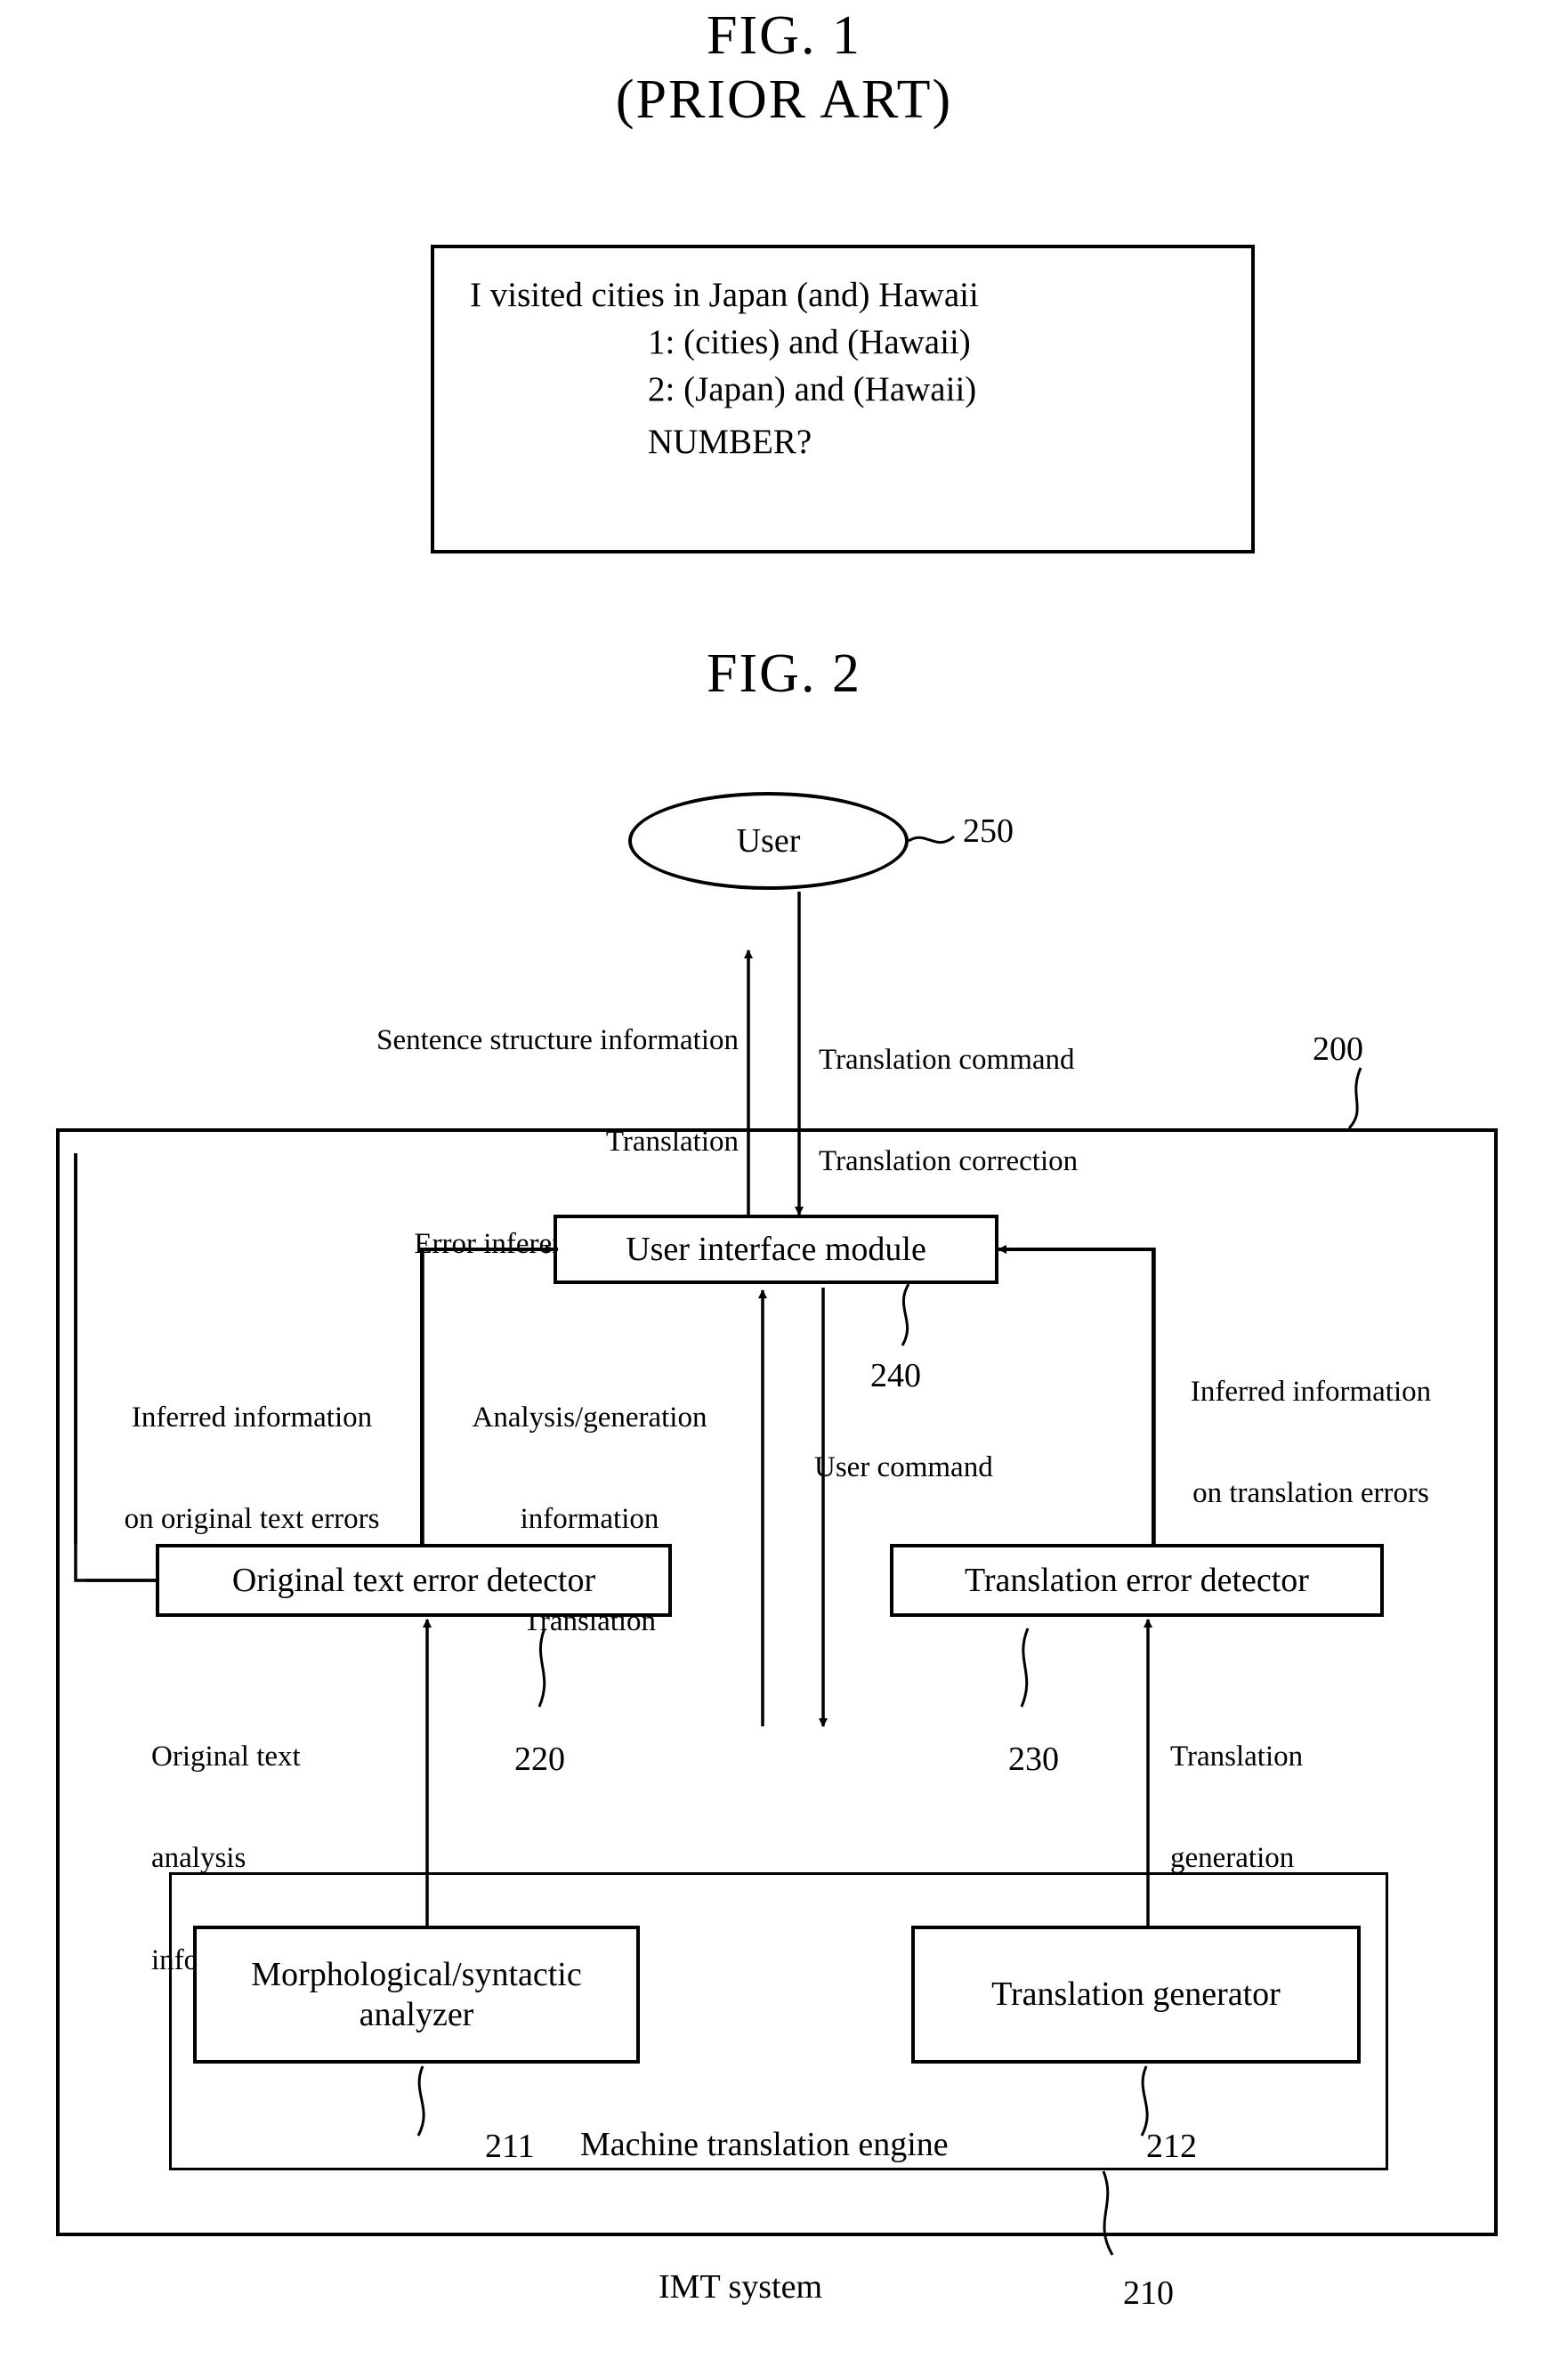  I want to click on right-feedback-line-horizontal, so click(1075, 1249).